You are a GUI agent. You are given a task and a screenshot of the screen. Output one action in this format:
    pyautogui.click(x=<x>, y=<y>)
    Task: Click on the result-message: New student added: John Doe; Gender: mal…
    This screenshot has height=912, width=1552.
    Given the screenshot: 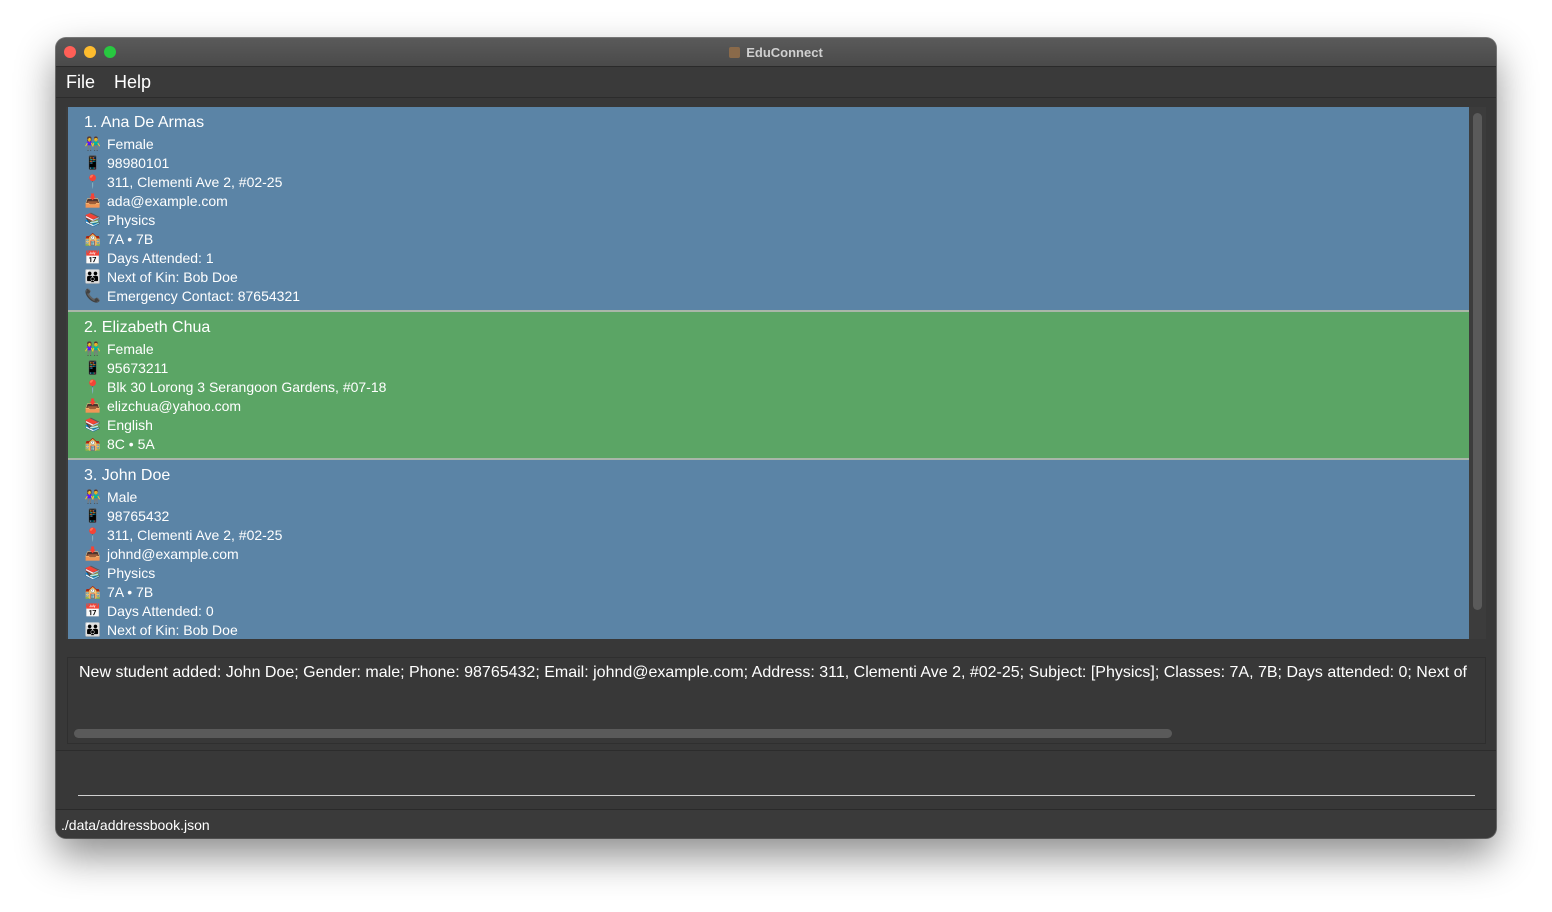 What is the action you would take?
    pyautogui.click(x=773, y=672)
    